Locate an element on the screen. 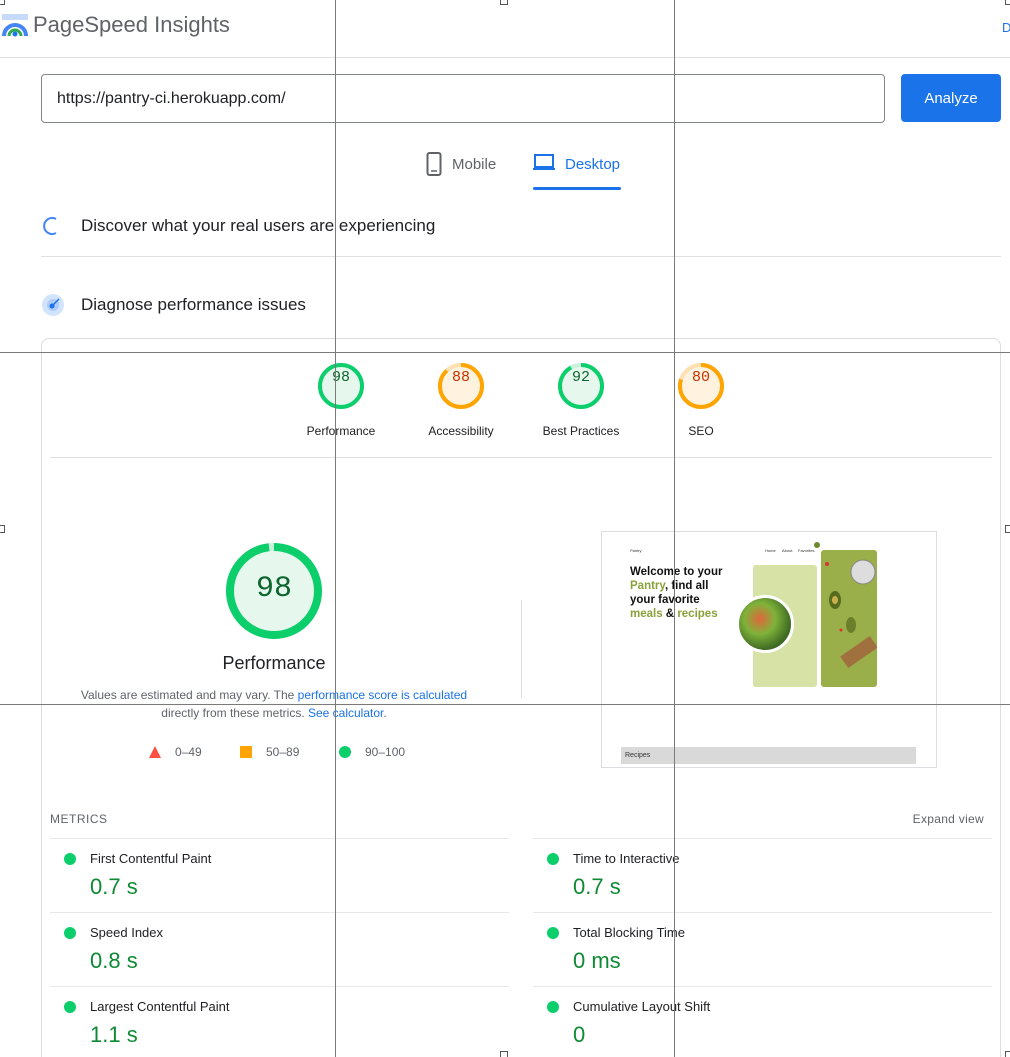  legend-average-range: 50–89 is located at coordinates (283, 752).